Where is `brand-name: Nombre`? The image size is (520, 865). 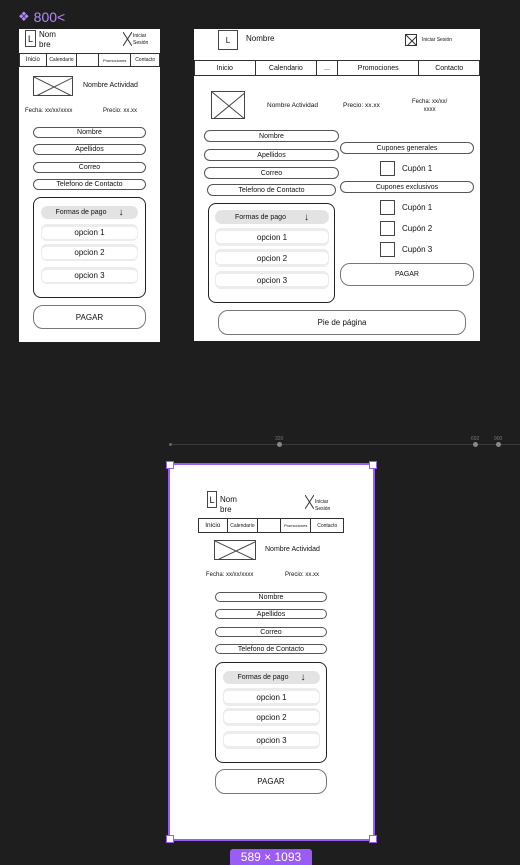 brand-name: Nombre is located at coordinates (260, 38).